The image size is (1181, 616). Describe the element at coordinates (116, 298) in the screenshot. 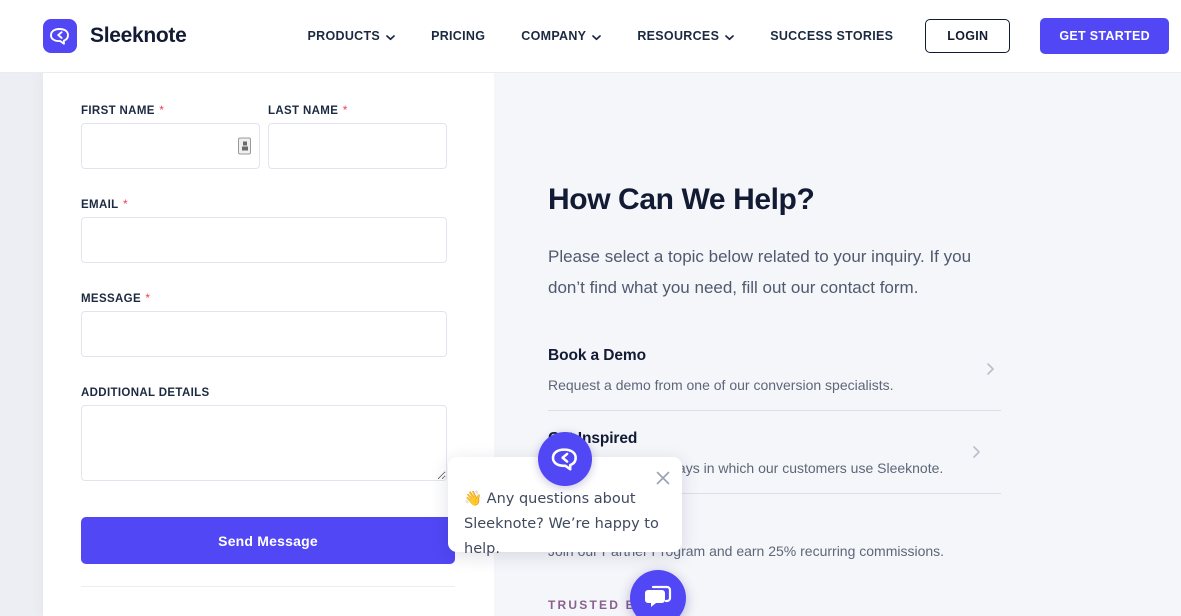

I see `message-label: MESSAGE *` at that location.